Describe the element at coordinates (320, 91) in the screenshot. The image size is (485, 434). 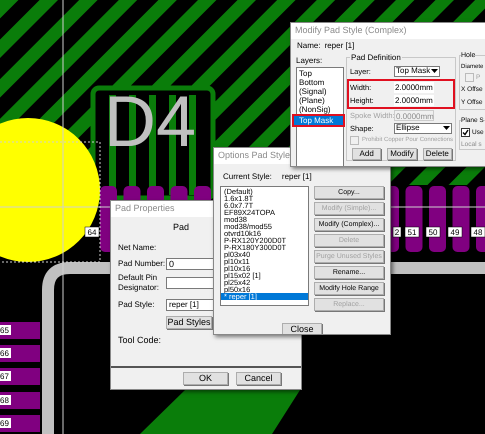
I see `list-item: (Signal)` at that location.